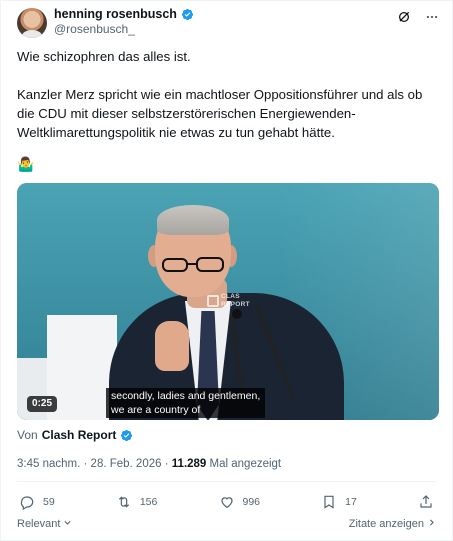 The height and width of the screenshot is (541, 453). Describe the element at coordinates (104, 56) in the screenshot. I see `tweet-line-1: Wie schizophren das alles ist.` at that location.